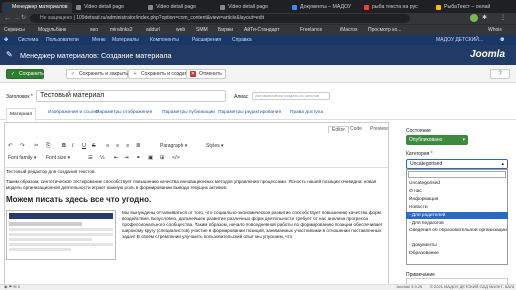 The image size is (516, 290). Describe the element at coordinates (25, 74) in the screenshot. I see `save-button: ✓ Сохранить` at that location.